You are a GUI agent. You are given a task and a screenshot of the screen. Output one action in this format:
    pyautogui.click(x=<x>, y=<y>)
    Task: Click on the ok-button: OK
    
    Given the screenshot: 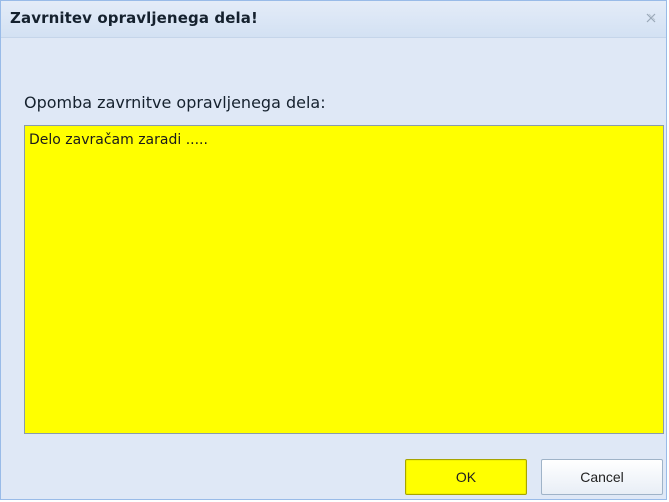 What is the action you would take?
    pyautogui.click(x=466, y=477)
    